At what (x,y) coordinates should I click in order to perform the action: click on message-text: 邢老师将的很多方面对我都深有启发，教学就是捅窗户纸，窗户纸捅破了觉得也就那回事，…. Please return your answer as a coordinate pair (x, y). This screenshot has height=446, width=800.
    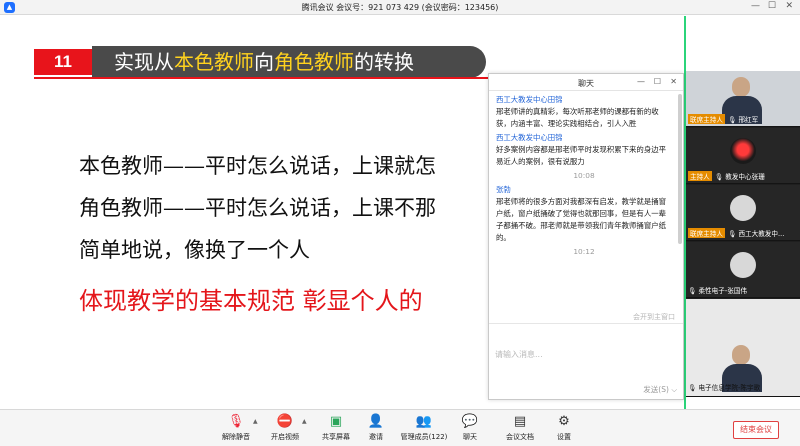
    Looking at the image, I should click on (581, 219).